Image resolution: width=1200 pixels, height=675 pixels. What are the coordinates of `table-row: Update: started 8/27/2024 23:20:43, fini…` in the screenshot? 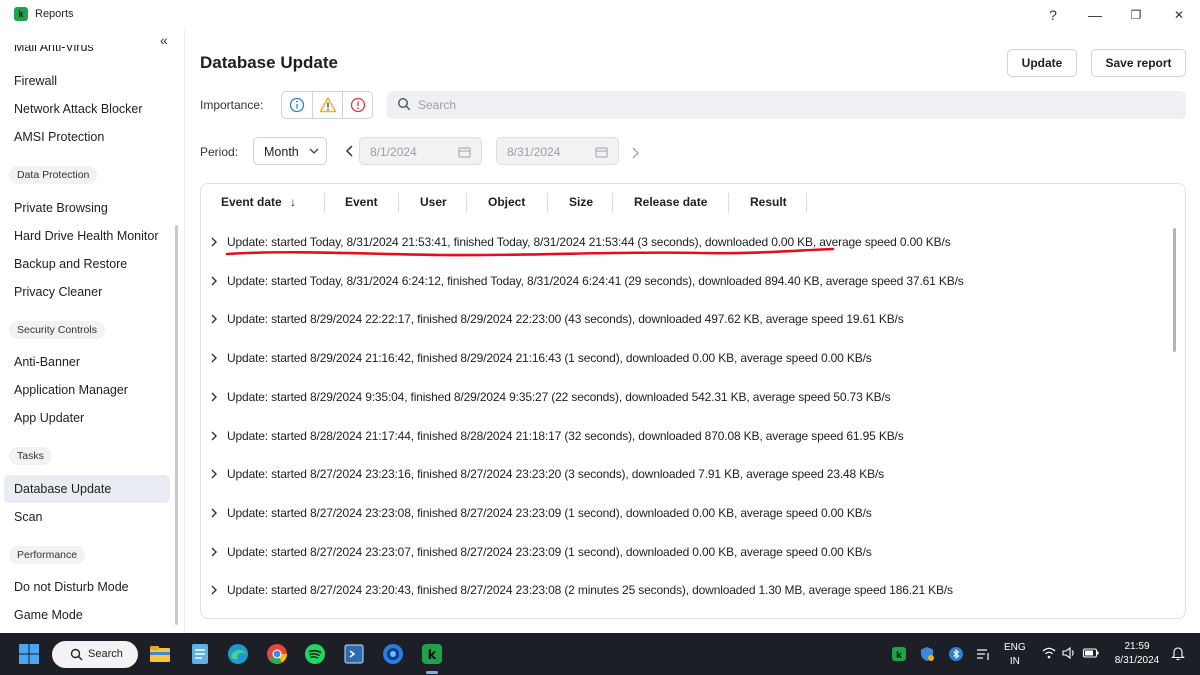 It's located at (686, 591).